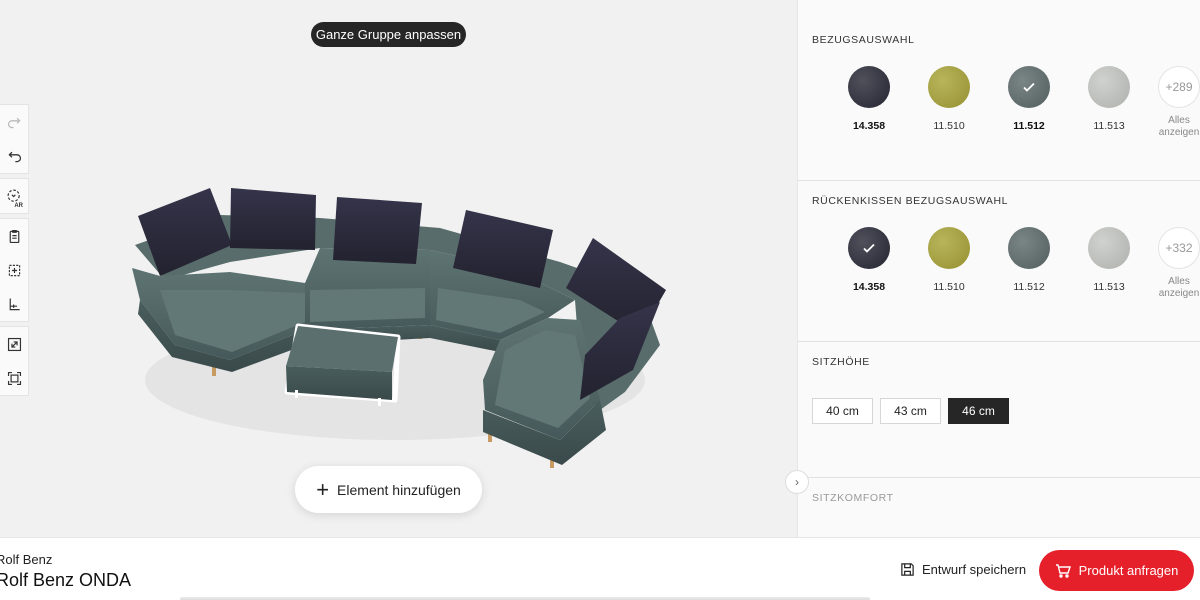 This screenshot has width=1200, height=600. Describe the element at coordinates (26, 559) in the screenshot. I see `brand-name: Rolf Benz` at that location.